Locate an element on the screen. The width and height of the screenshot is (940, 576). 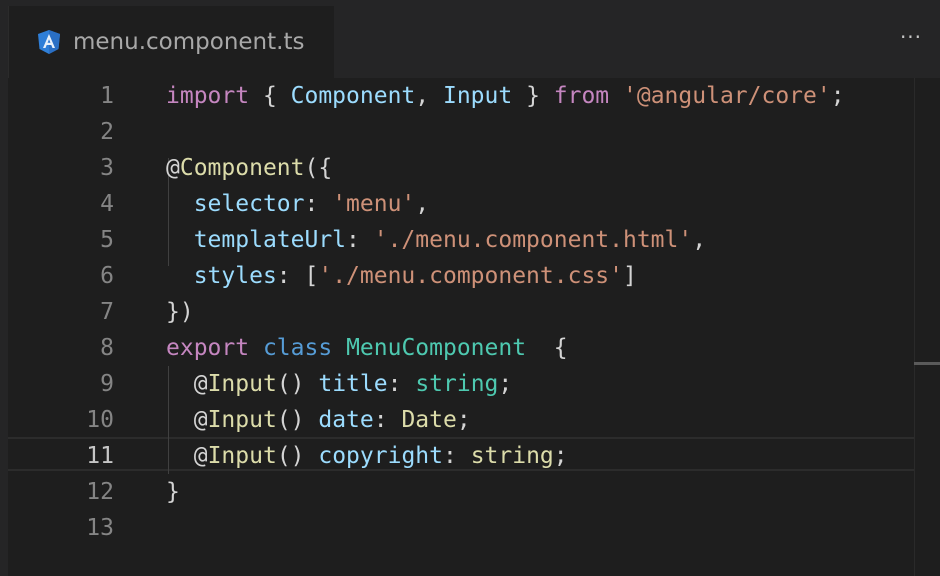
code-text: selector: 'menu', is located at coordinates (297, 204).